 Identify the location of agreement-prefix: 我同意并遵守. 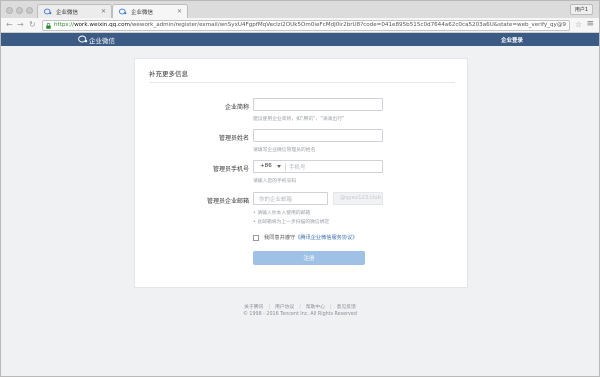
(280, 238).